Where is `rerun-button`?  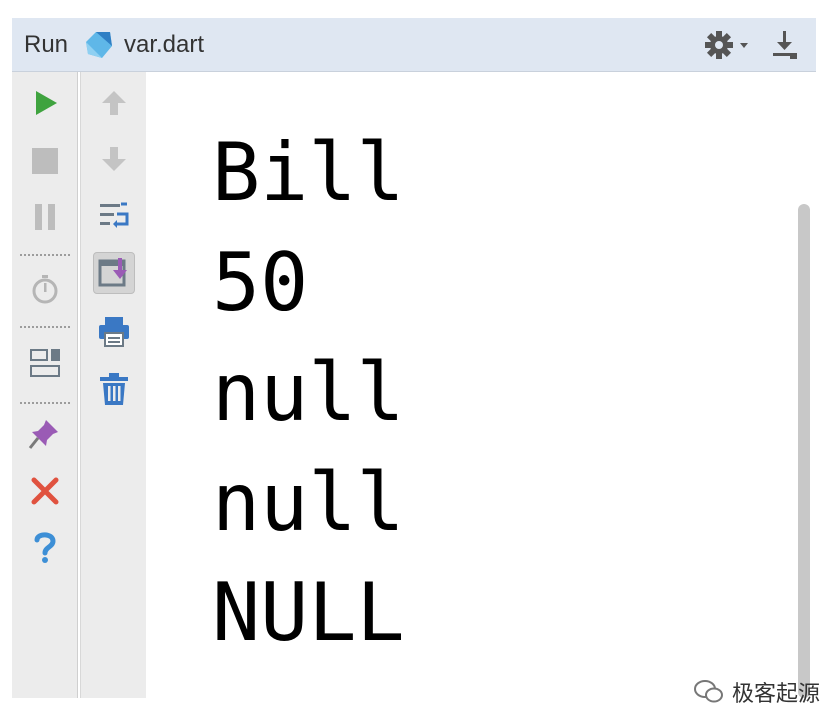 rerun-button is located at coordinates (45, 103).